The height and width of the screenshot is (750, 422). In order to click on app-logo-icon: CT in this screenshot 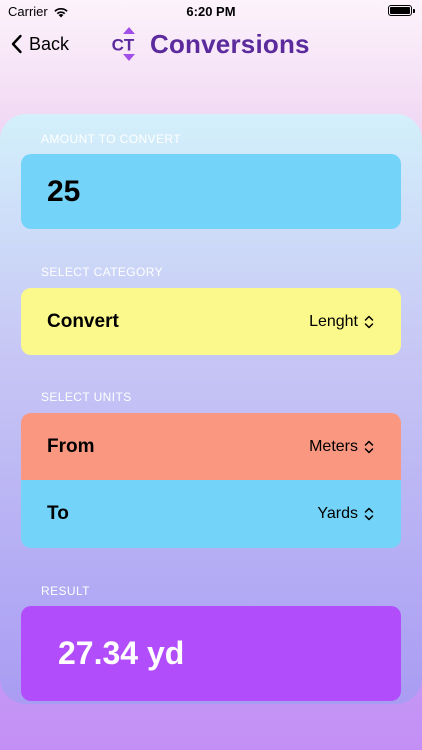, I will do `click(123, 44)`.